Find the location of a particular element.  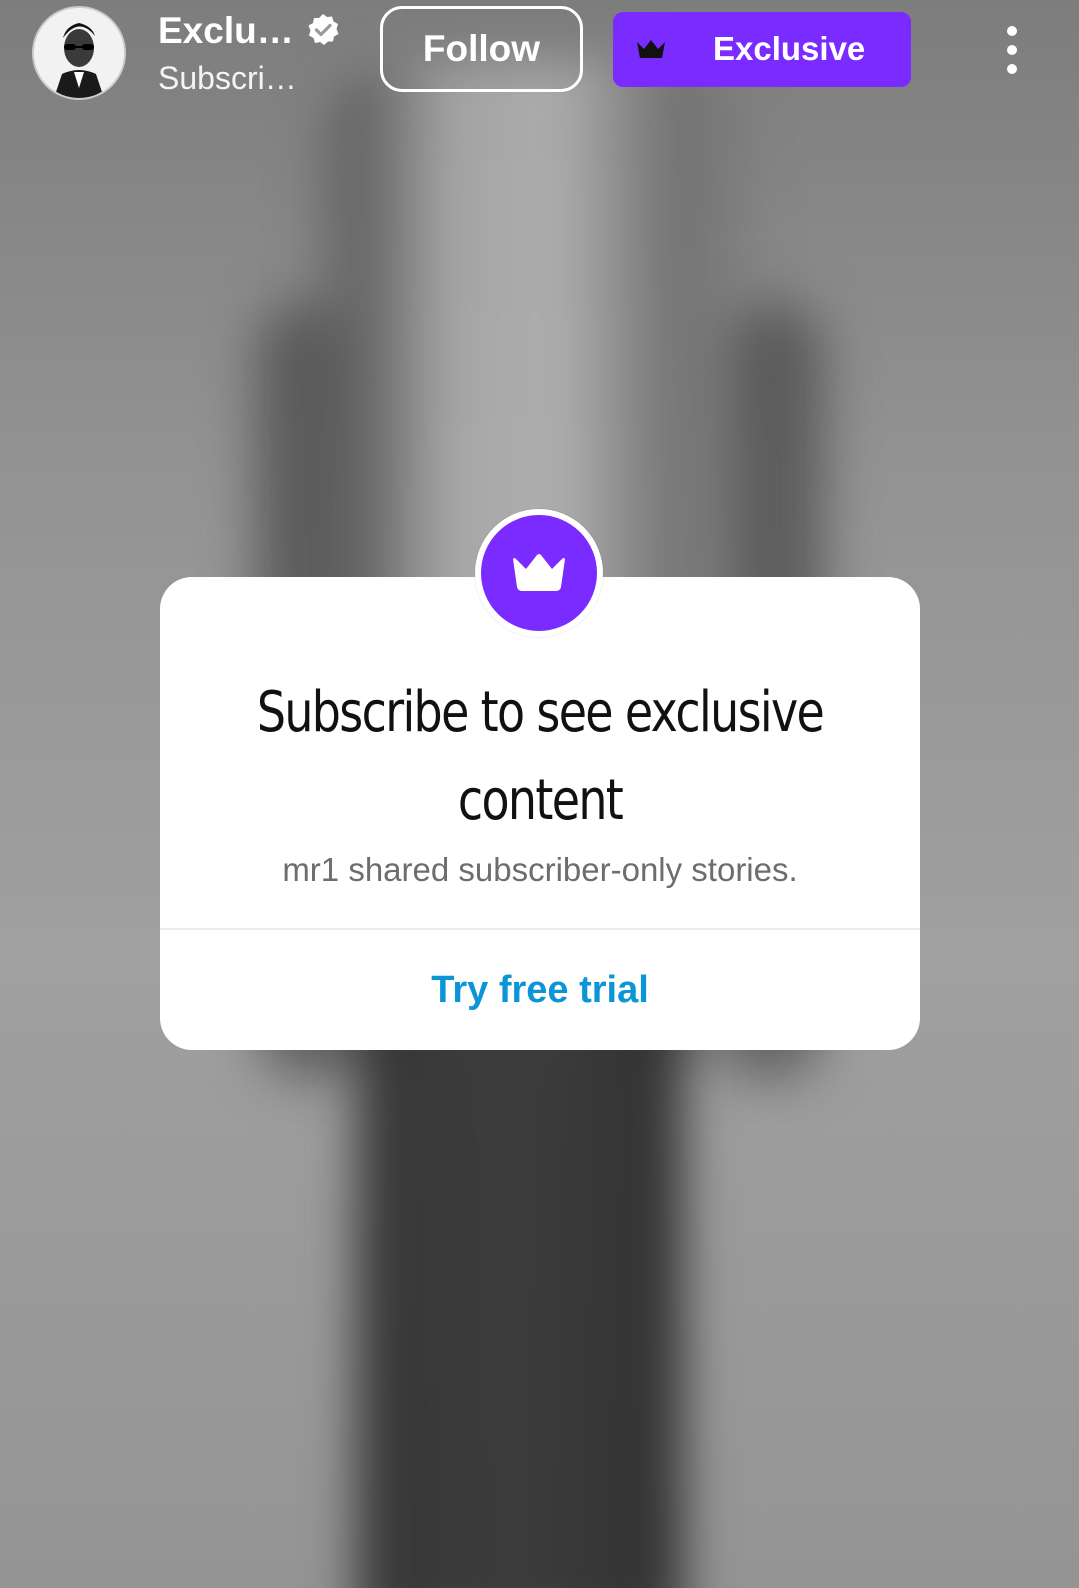

story-header: Exclu… Subscri… Follow Exclusive is located at coordinates (539, 55).